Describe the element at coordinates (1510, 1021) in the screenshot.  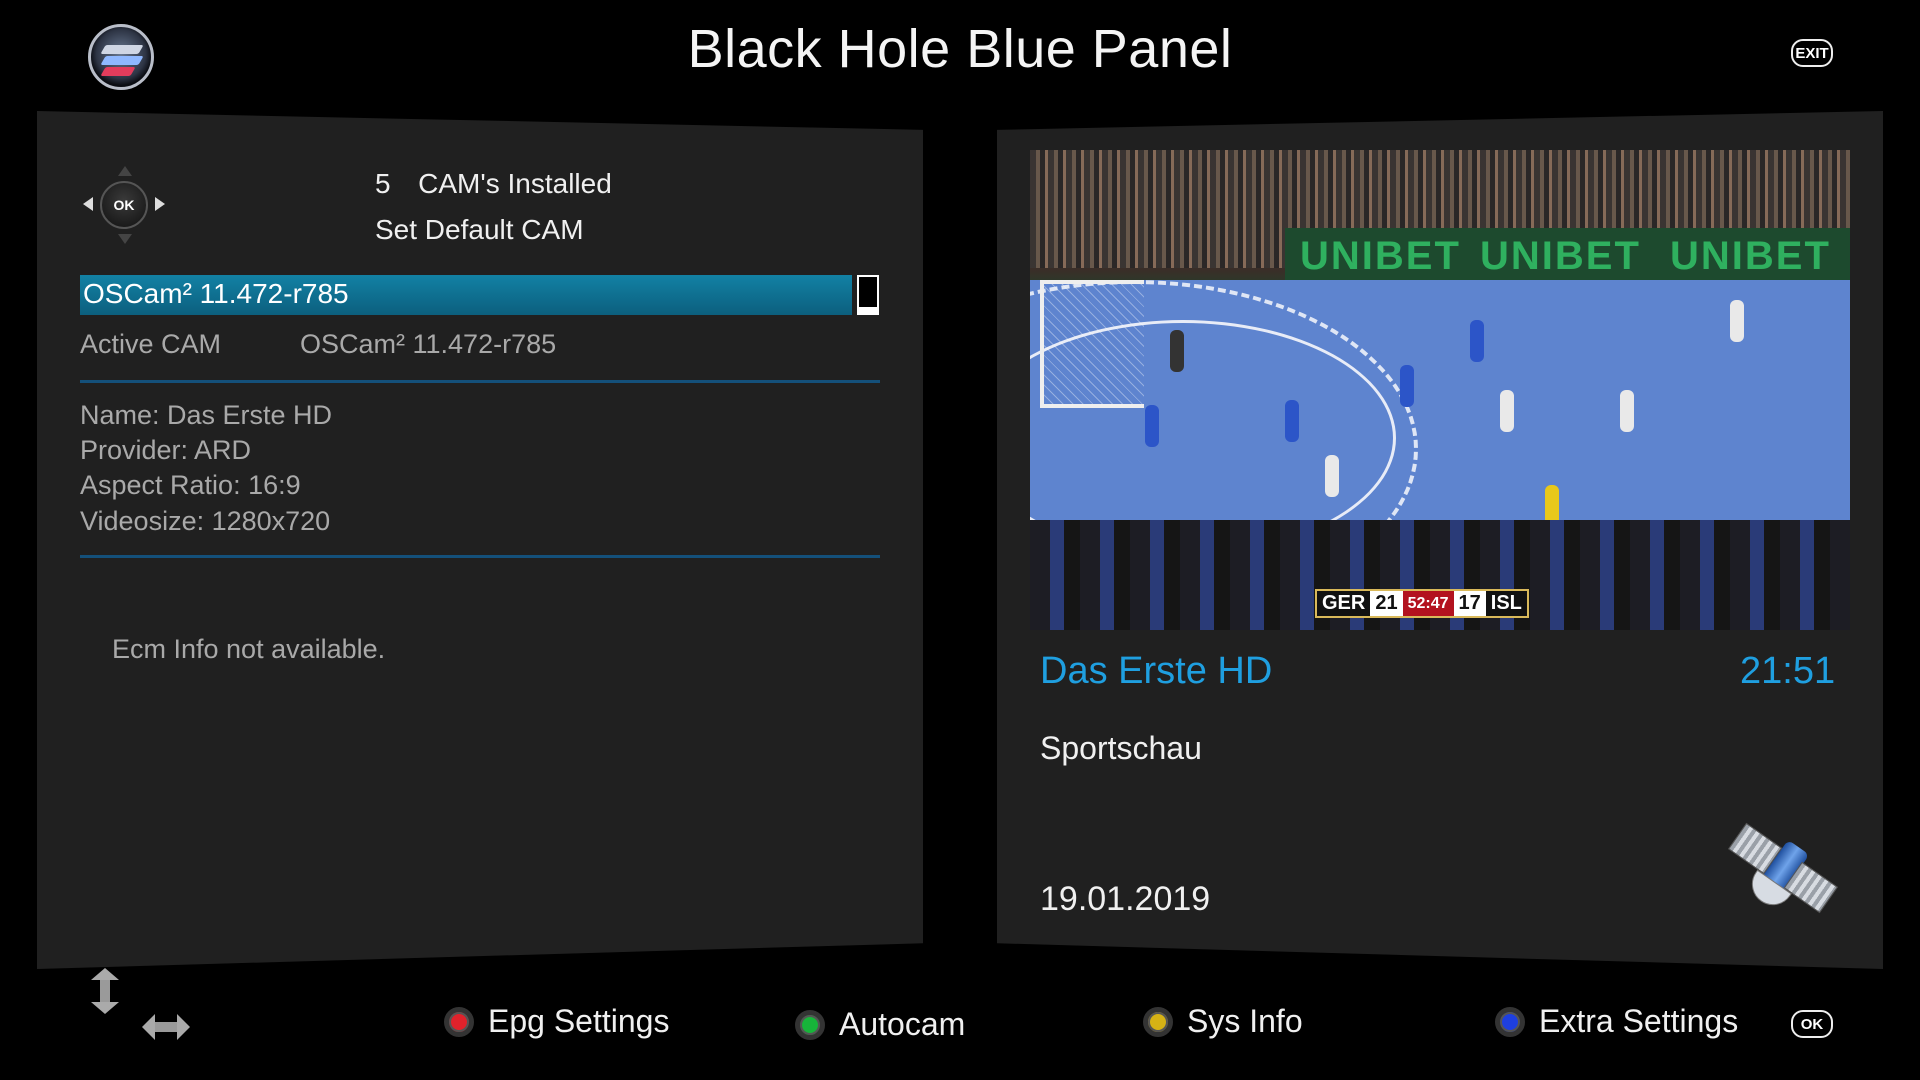
I see `blue-button-icon` at that location.